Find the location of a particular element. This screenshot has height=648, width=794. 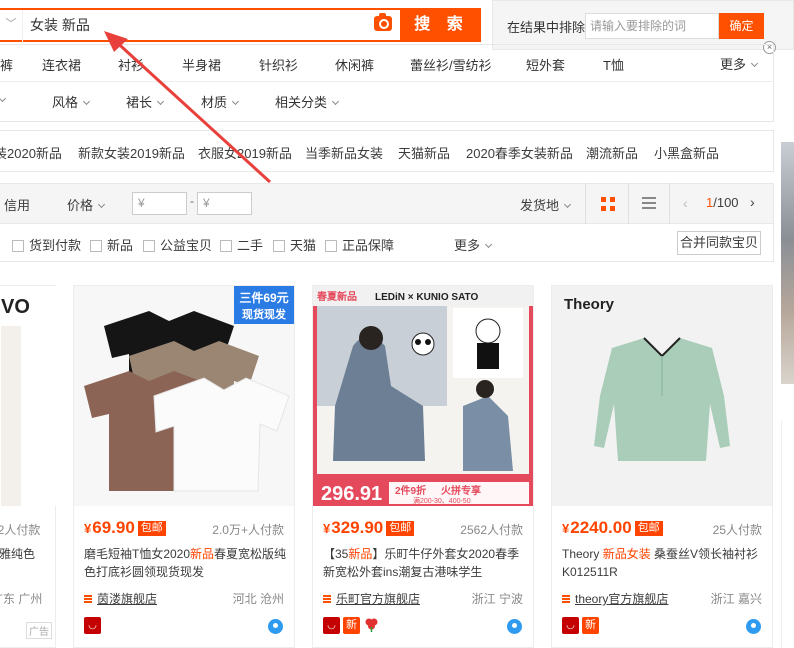

categories-more-button: 更多 is located at coordinates (739, 63).